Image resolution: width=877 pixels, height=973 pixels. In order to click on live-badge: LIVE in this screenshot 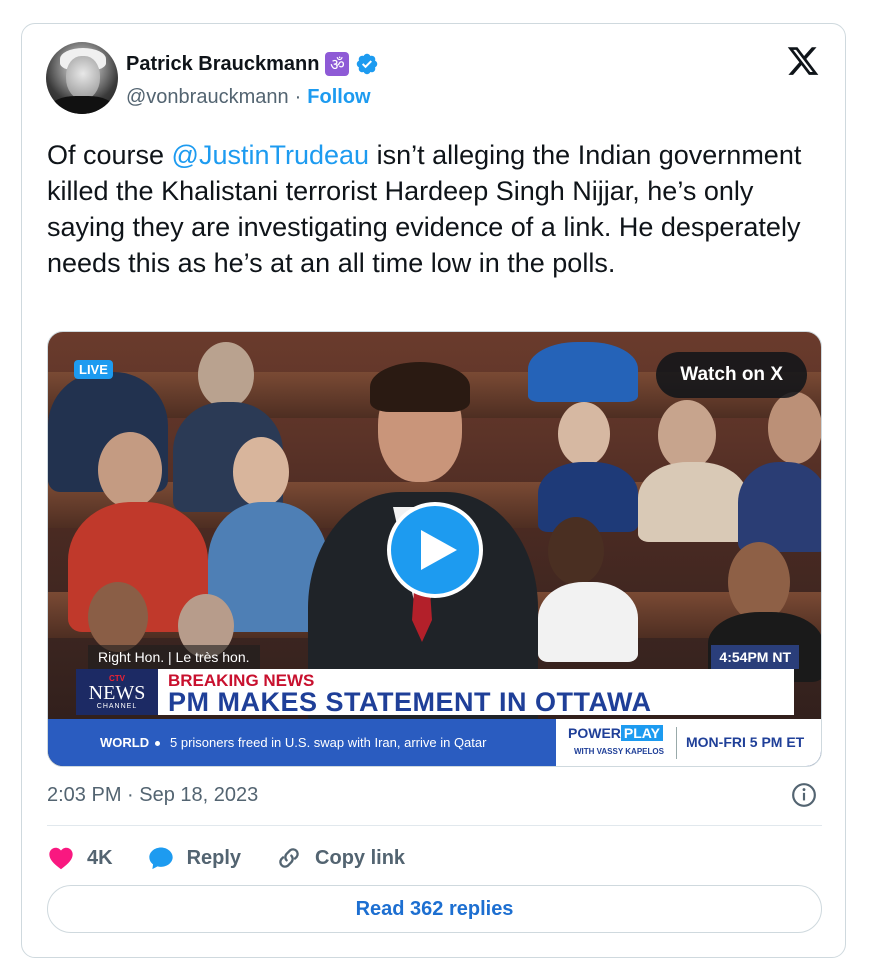, I will do `click(93, 369)`.